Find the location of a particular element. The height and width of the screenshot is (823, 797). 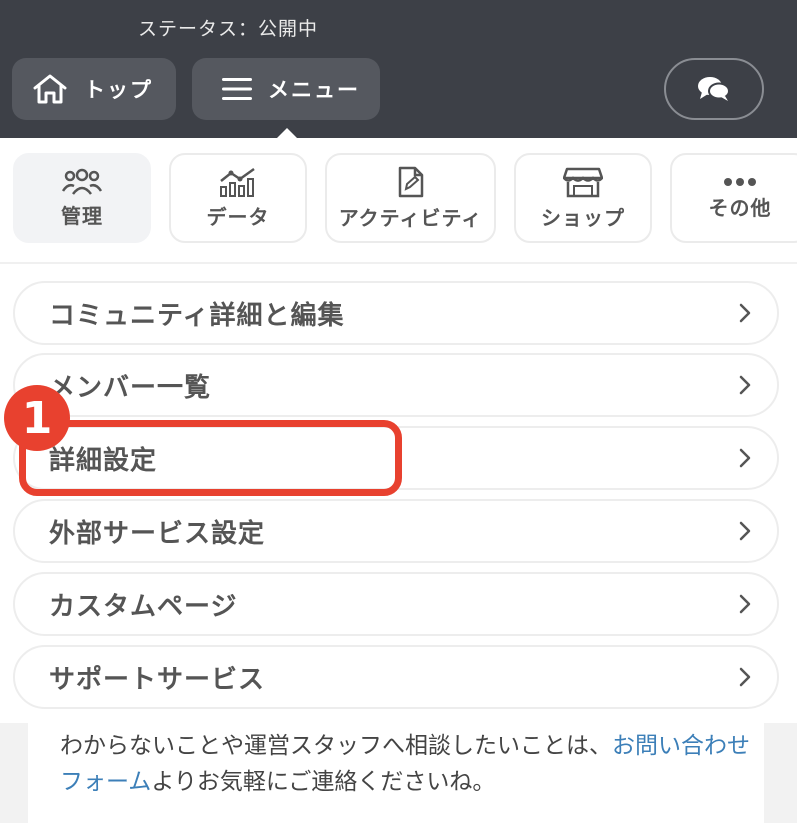

menu-item-member-list: メンバー一覧 is located at coordinates (396, 385).